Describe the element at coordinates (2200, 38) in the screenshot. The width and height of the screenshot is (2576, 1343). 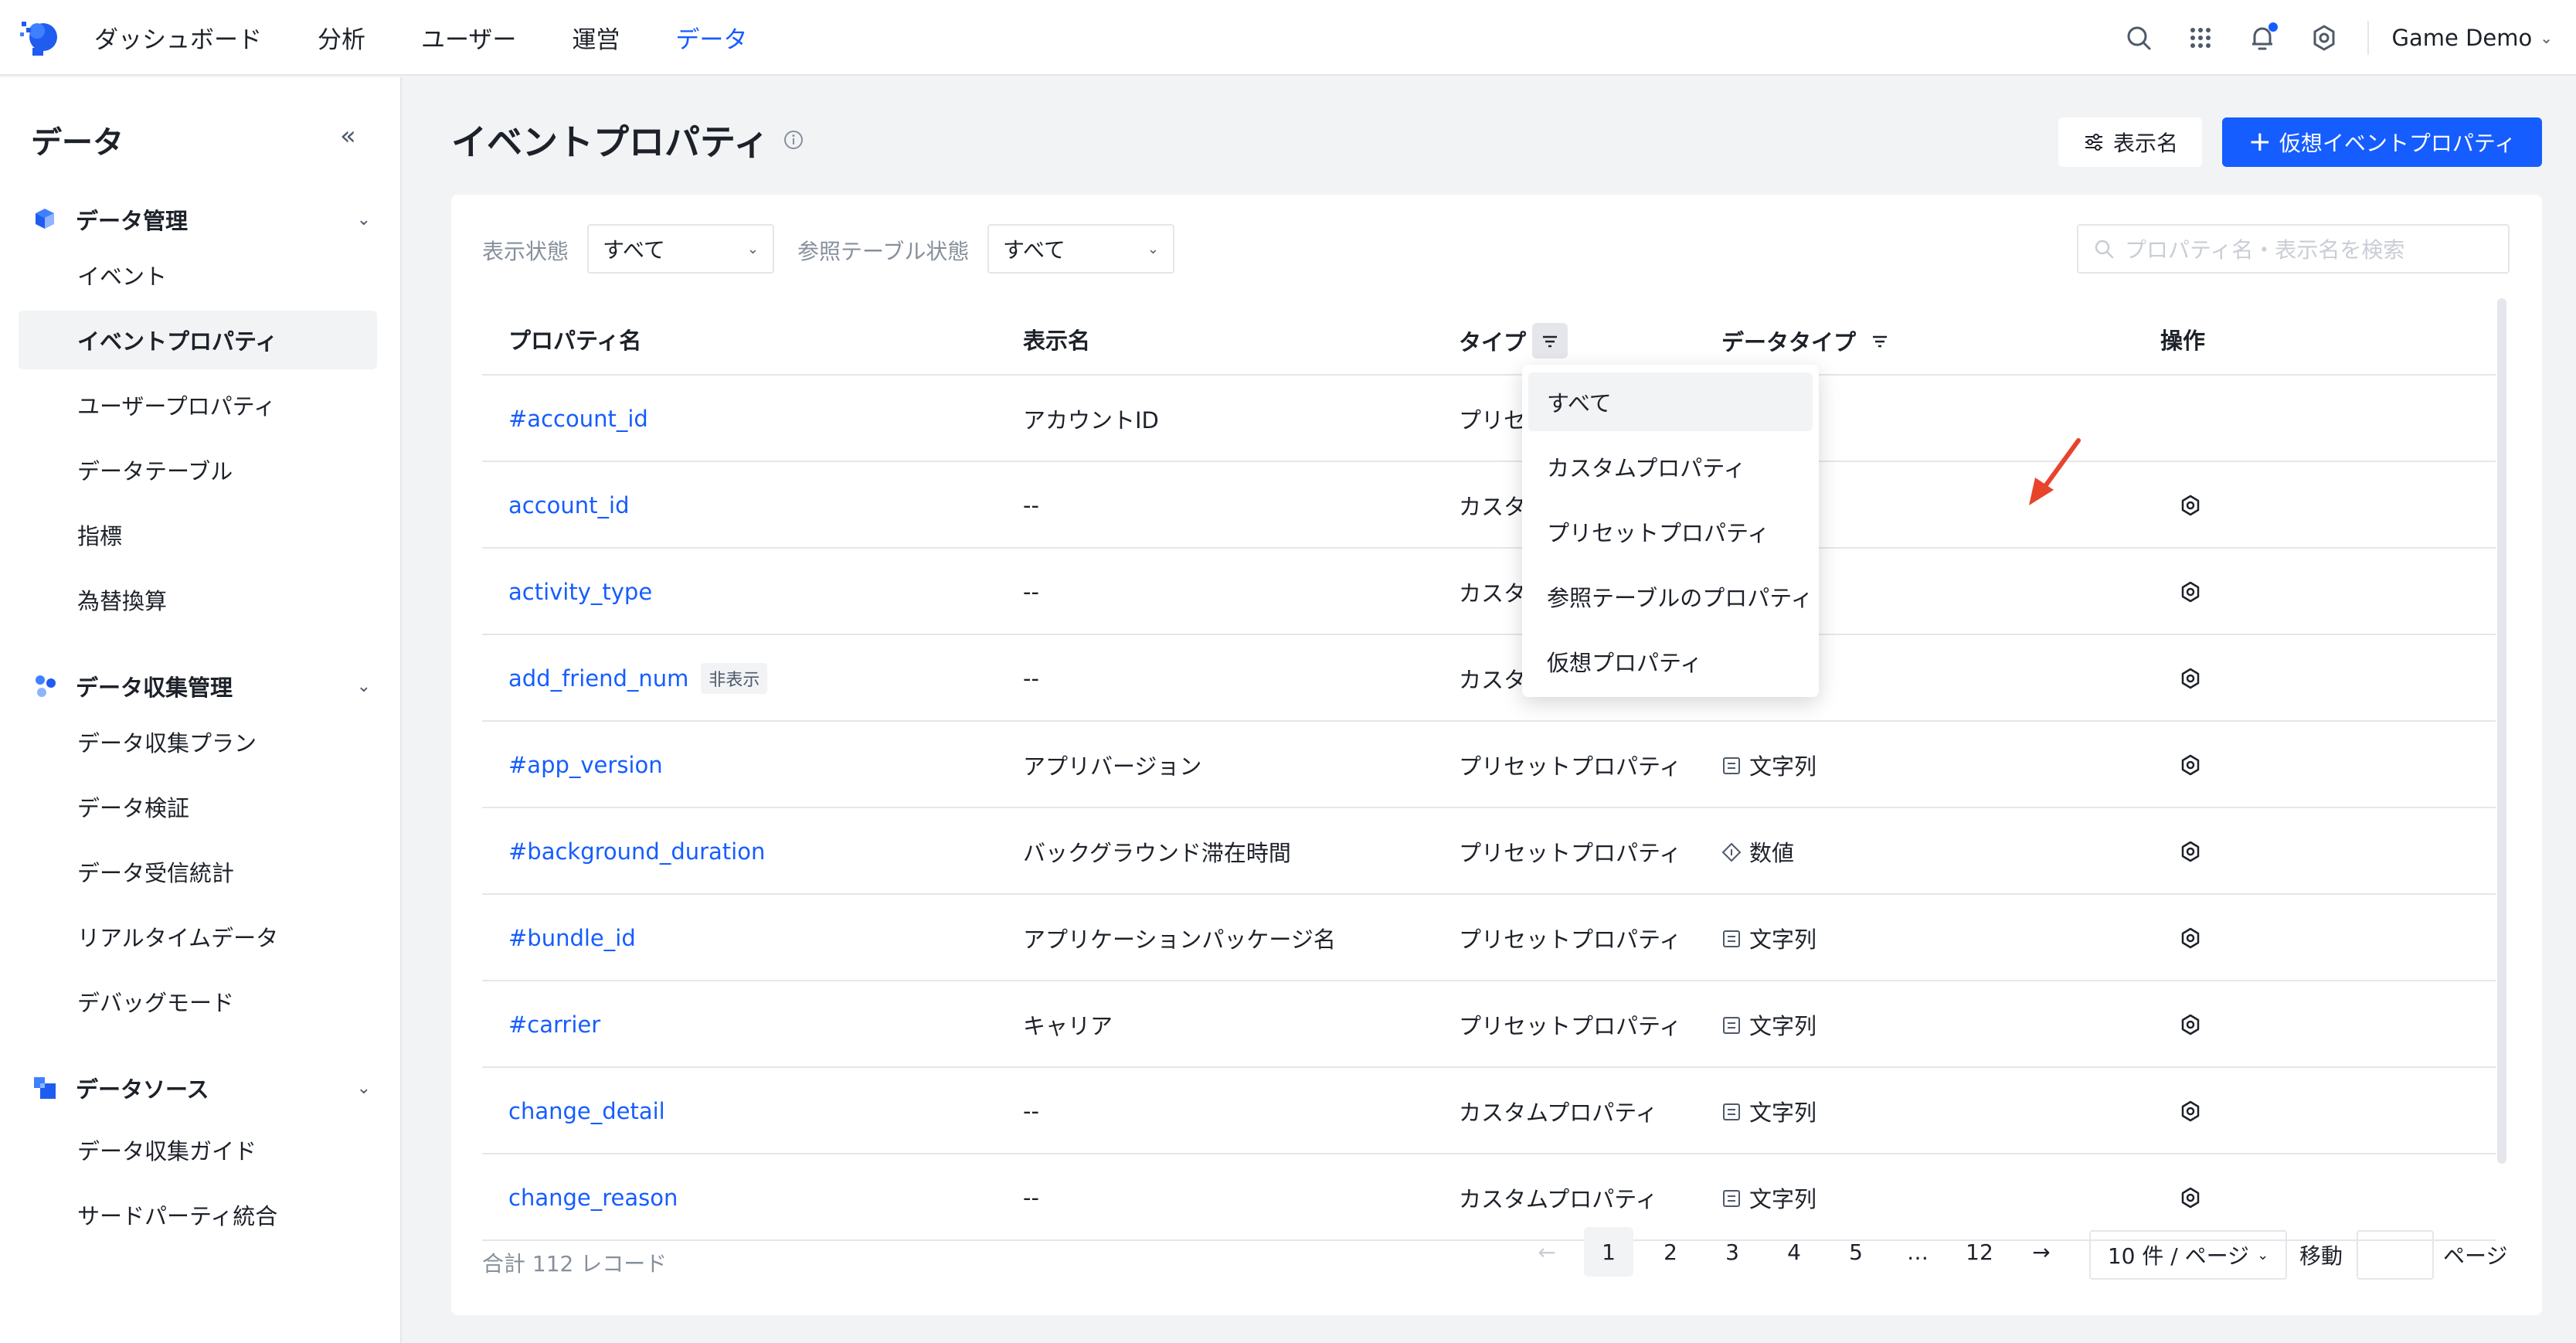
I see `apps-grid-icon` at that location.